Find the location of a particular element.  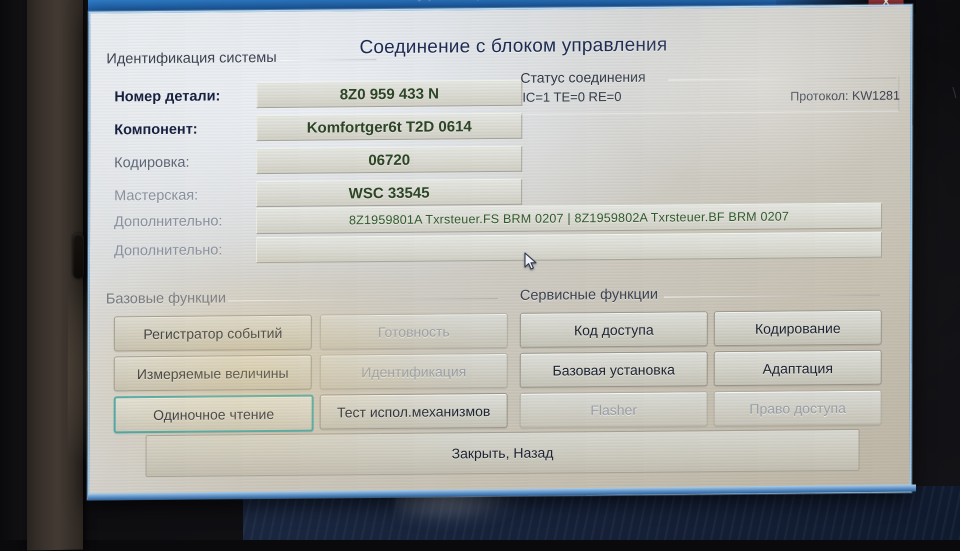

field-part-number: 8Z0 959 433 N is located at coordinates (389, 94).